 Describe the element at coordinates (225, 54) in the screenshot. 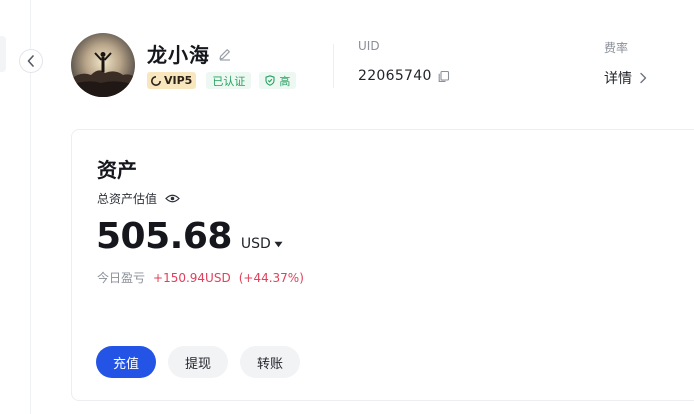

I see `edit-icon` at that location.